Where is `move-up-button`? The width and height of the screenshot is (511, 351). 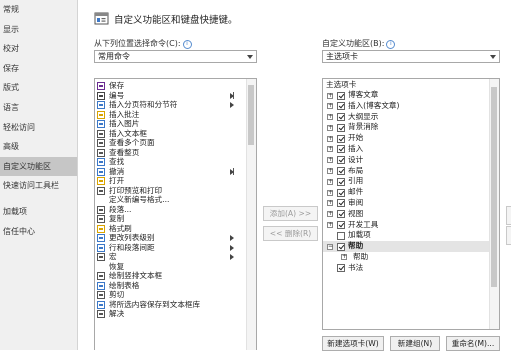
move-up-button is located at coordinates (508, 215).